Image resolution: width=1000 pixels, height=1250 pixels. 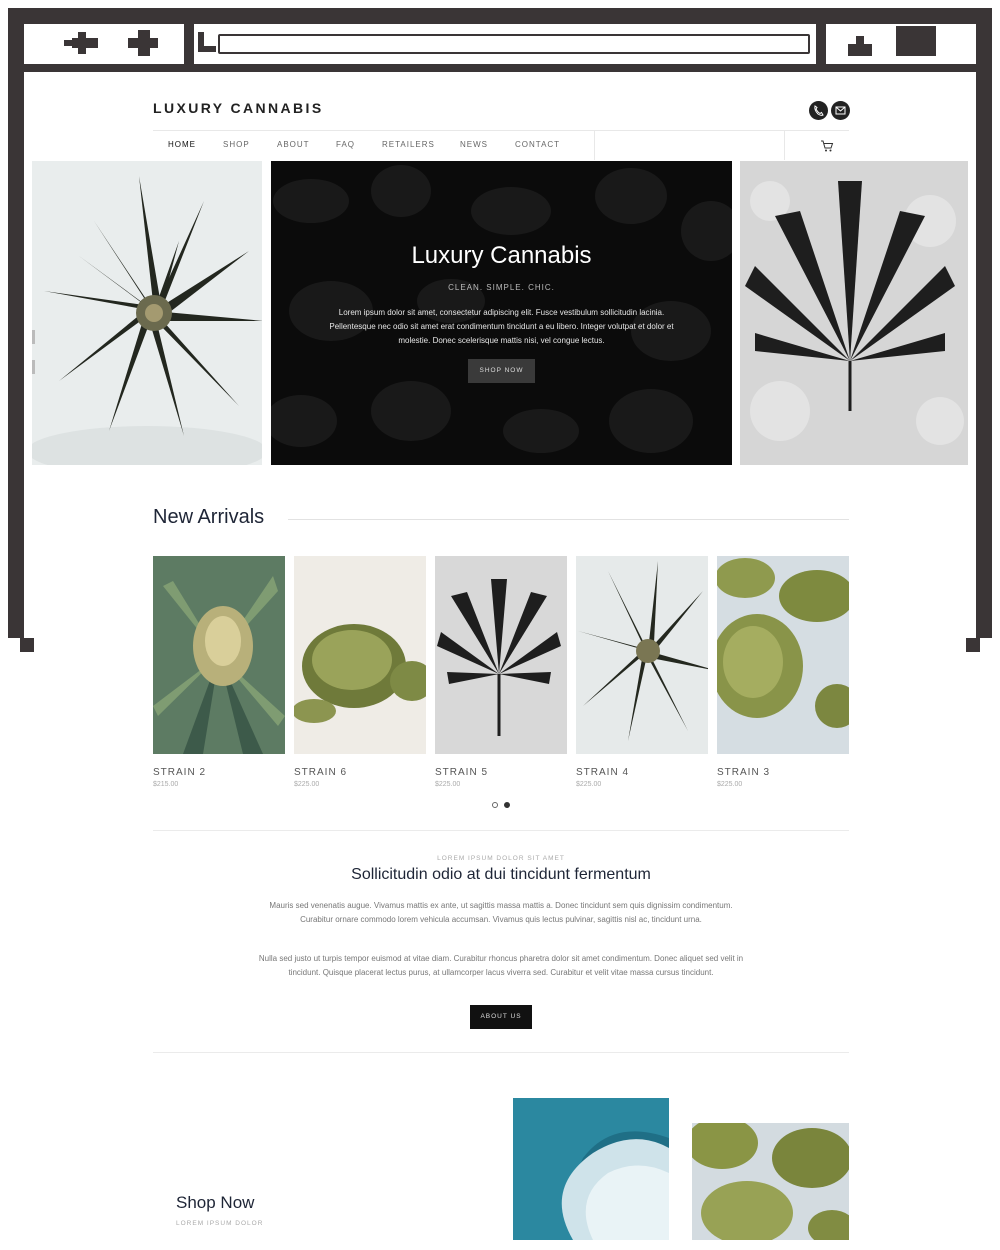 What do you see at coordinates (501, 371) in the screenshot?
I see `shop-now-button: SHOP NOW` at bounding box center [501, 371].